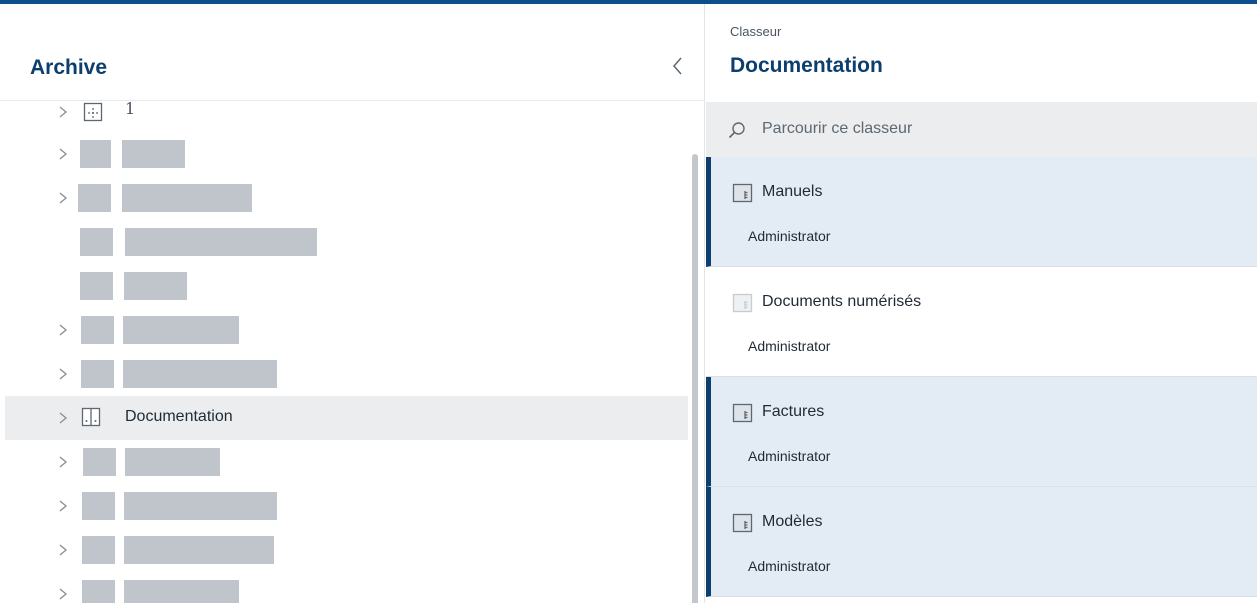  What do you see at coordinates (981, 542) in the screenshot?
I see `register-card-modeles: Modèles Administrator` at bounding box center [981, 542].